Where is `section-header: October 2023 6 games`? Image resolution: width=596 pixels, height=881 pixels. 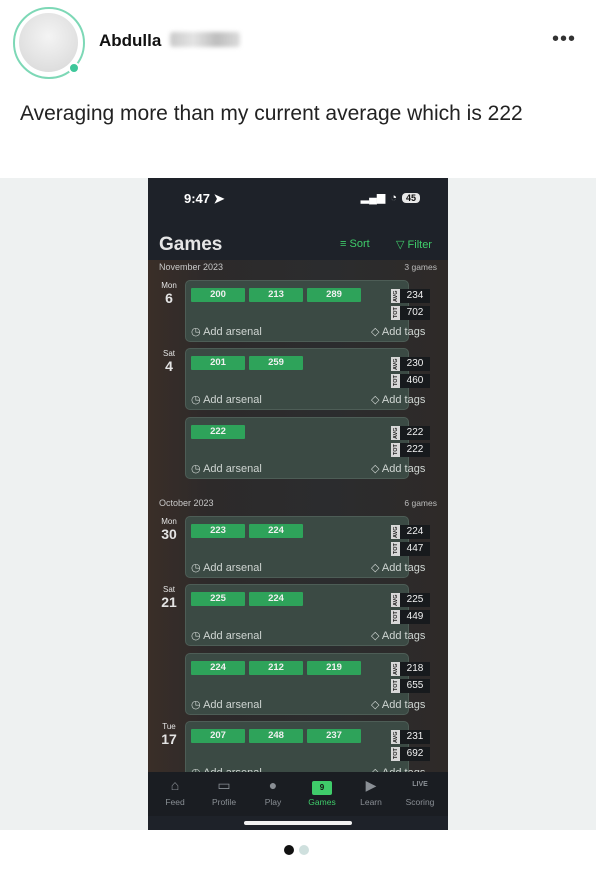 section-header: October 2023 6 games is located at coordinates (298, 505).